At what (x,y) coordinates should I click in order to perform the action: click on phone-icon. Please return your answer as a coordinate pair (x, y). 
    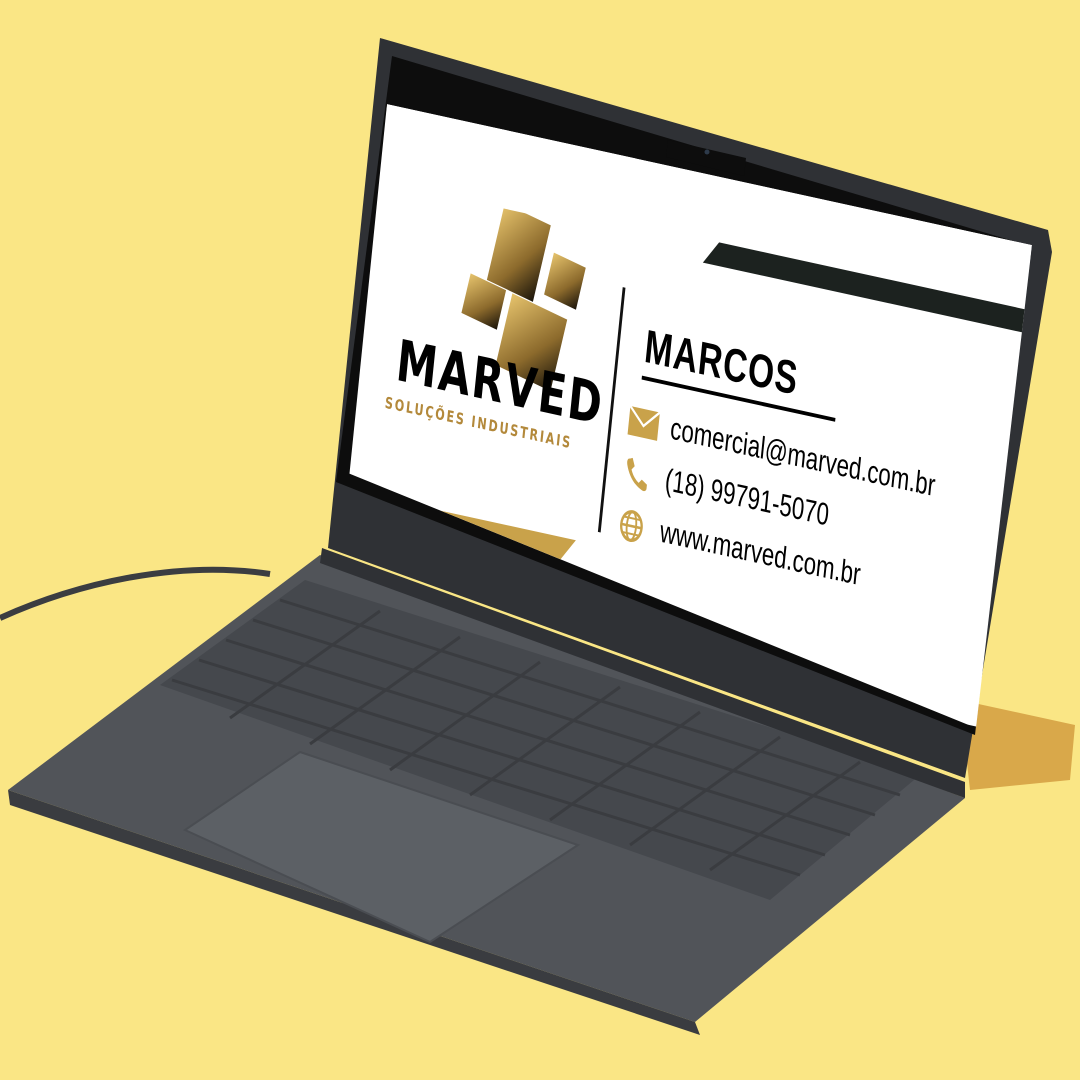
    Looking at the image, I should click on (637, 474).